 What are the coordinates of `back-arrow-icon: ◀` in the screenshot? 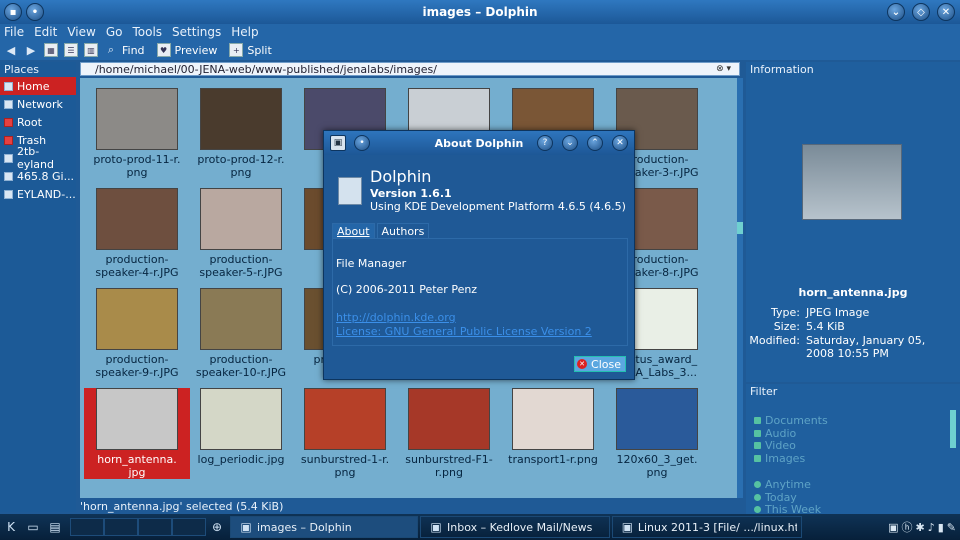 It's located at (11, 50).